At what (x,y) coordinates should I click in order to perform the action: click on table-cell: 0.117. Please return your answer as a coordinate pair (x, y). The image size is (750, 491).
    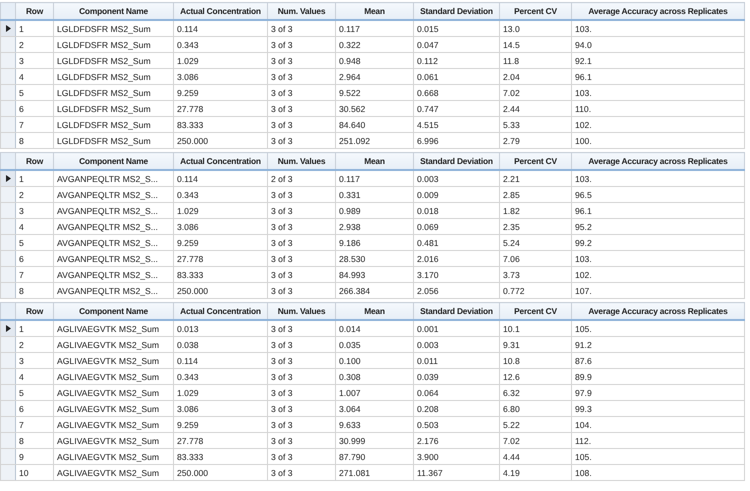
    Looking at the image, I should click on (375, 178).